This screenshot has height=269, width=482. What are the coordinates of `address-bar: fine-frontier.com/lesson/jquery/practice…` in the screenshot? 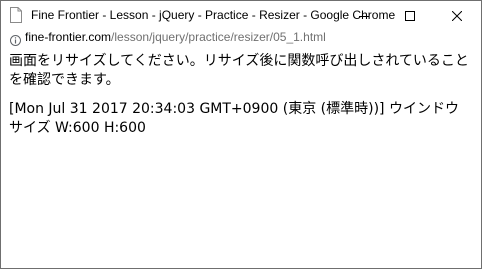 It's located at (241, 38).